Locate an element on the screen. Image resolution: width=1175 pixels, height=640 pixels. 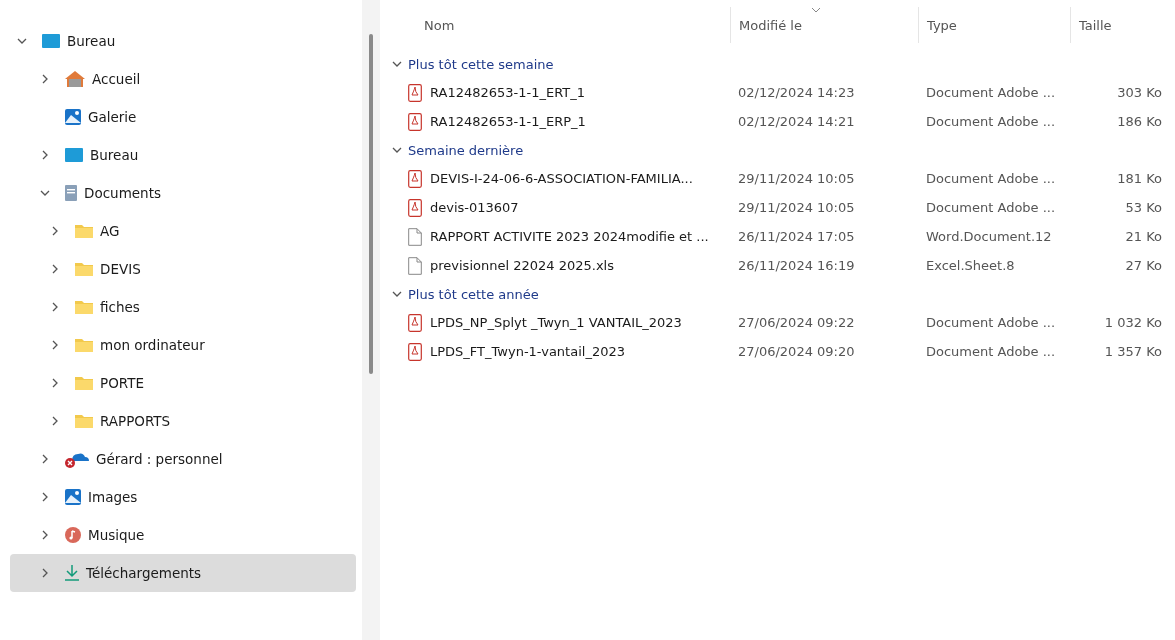
file-row: RAPPORT ACTIVITE 2023 2024modifie et ... 26/11/2024 17:05 Word.Document.12 21 Ko is located at coordinates (781, 236).